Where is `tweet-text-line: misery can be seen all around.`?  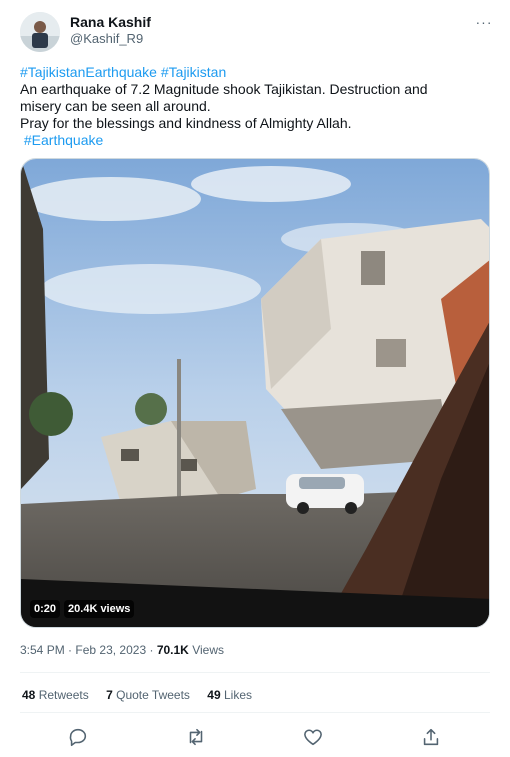
tweet-text-line: misery can be seen all around. is located at coordinates (115, 106).